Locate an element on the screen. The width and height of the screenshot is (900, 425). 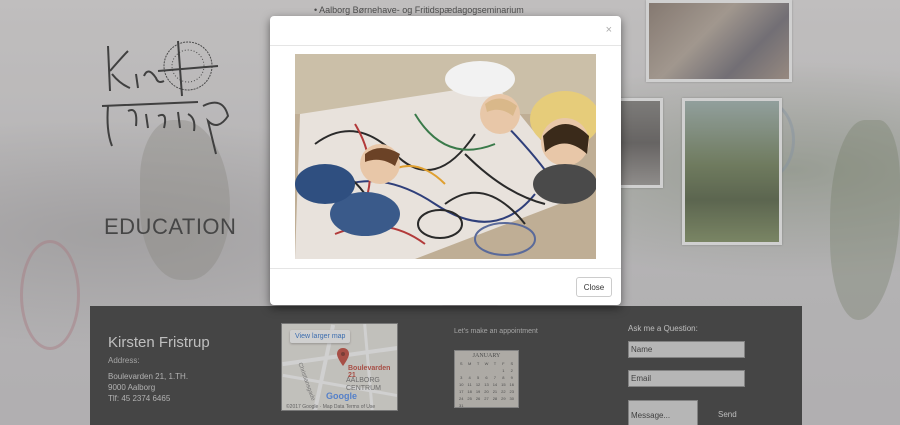
close-icon: × is located at coordinates (609, 30).